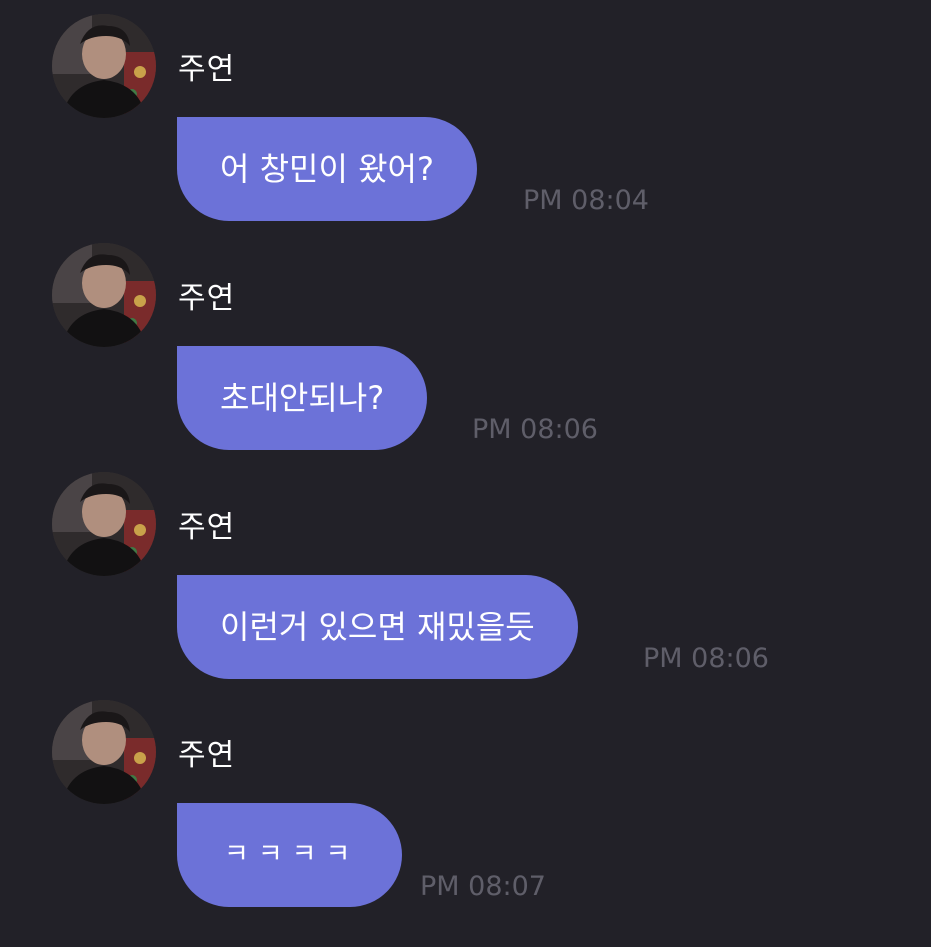 This screenshot has height=947, width=931. Describe the element at coordinates (377, 627) in the screenshot. I see `message-bubble: 이런거 있으면 재밌을듯` at that location.